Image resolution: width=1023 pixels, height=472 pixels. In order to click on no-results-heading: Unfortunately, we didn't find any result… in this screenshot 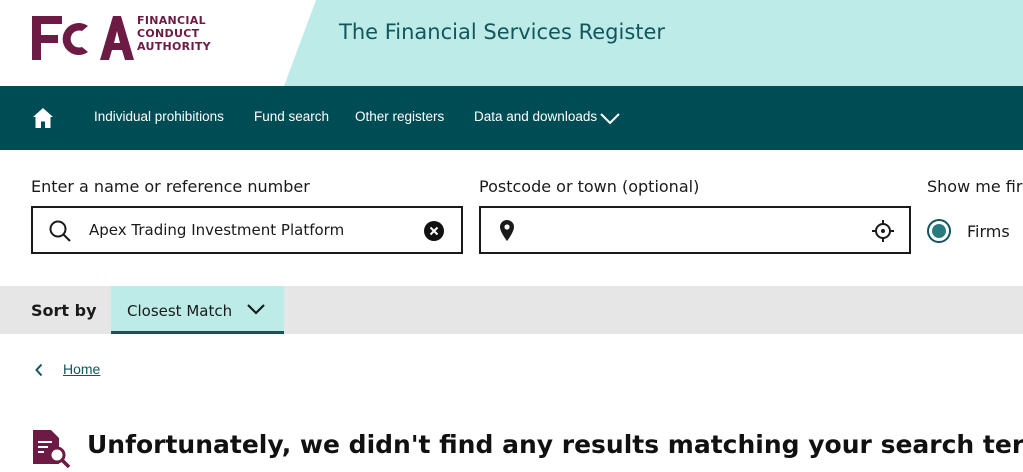, I will do `click(555, 444)`.